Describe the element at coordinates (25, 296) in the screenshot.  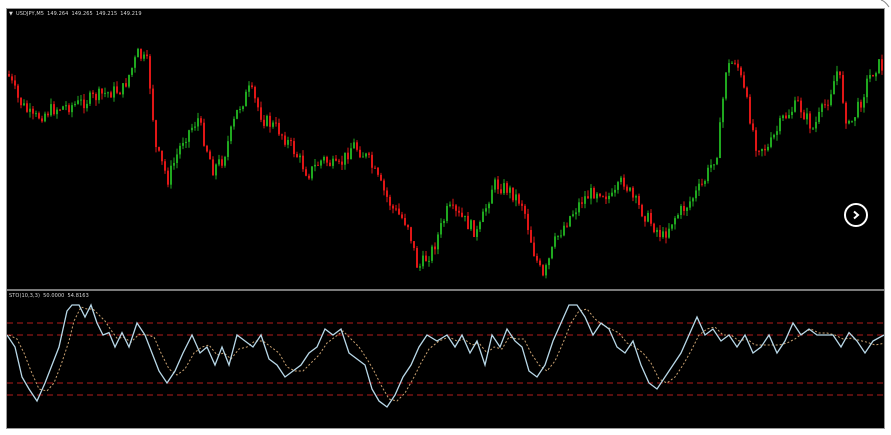
I see `indicator-name: STO(10,3,3)` at that location.